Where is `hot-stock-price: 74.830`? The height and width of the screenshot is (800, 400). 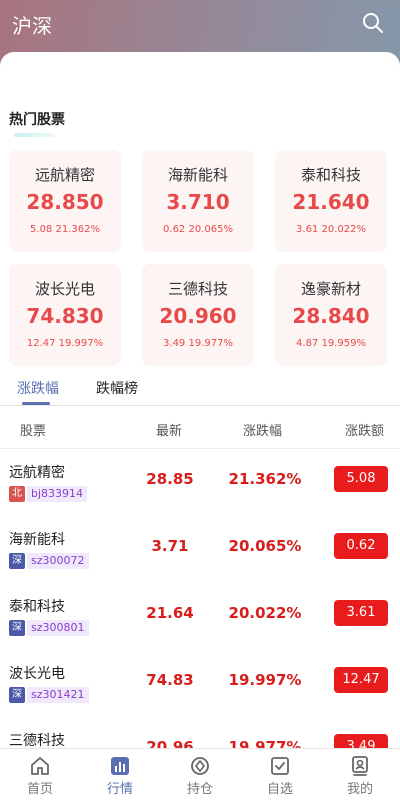
hot-stock-price: 74.830 is located at coordinates (65, 316).